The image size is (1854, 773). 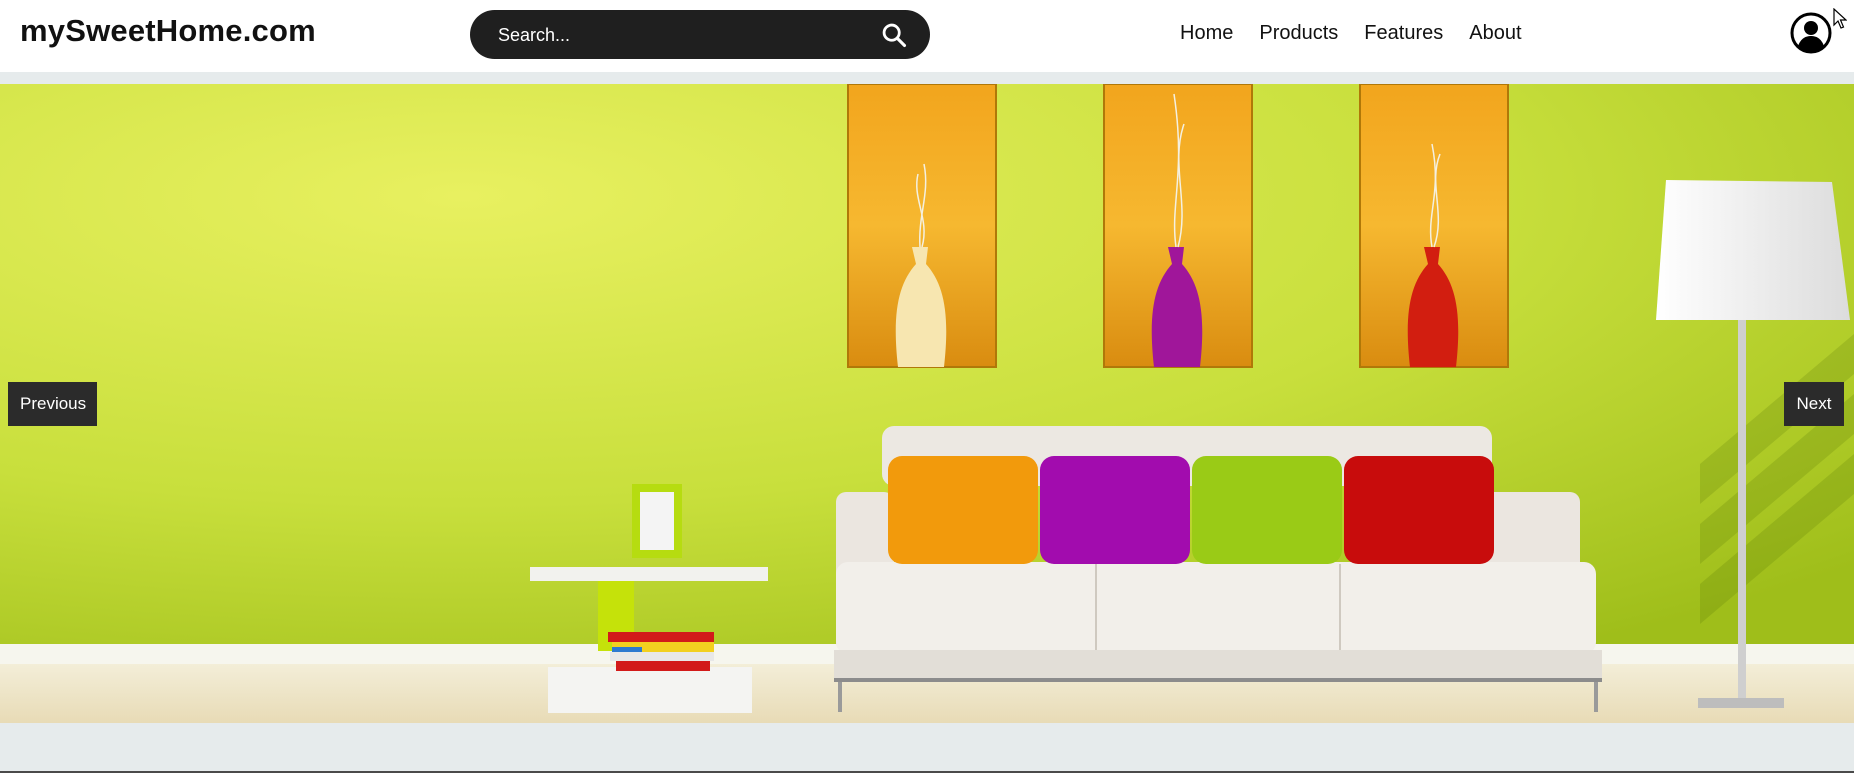 What do you see at coordinates (52, 404) in the screenshot?
I see `carousel-previous-button: Previous` at bounding box center [52, 404].